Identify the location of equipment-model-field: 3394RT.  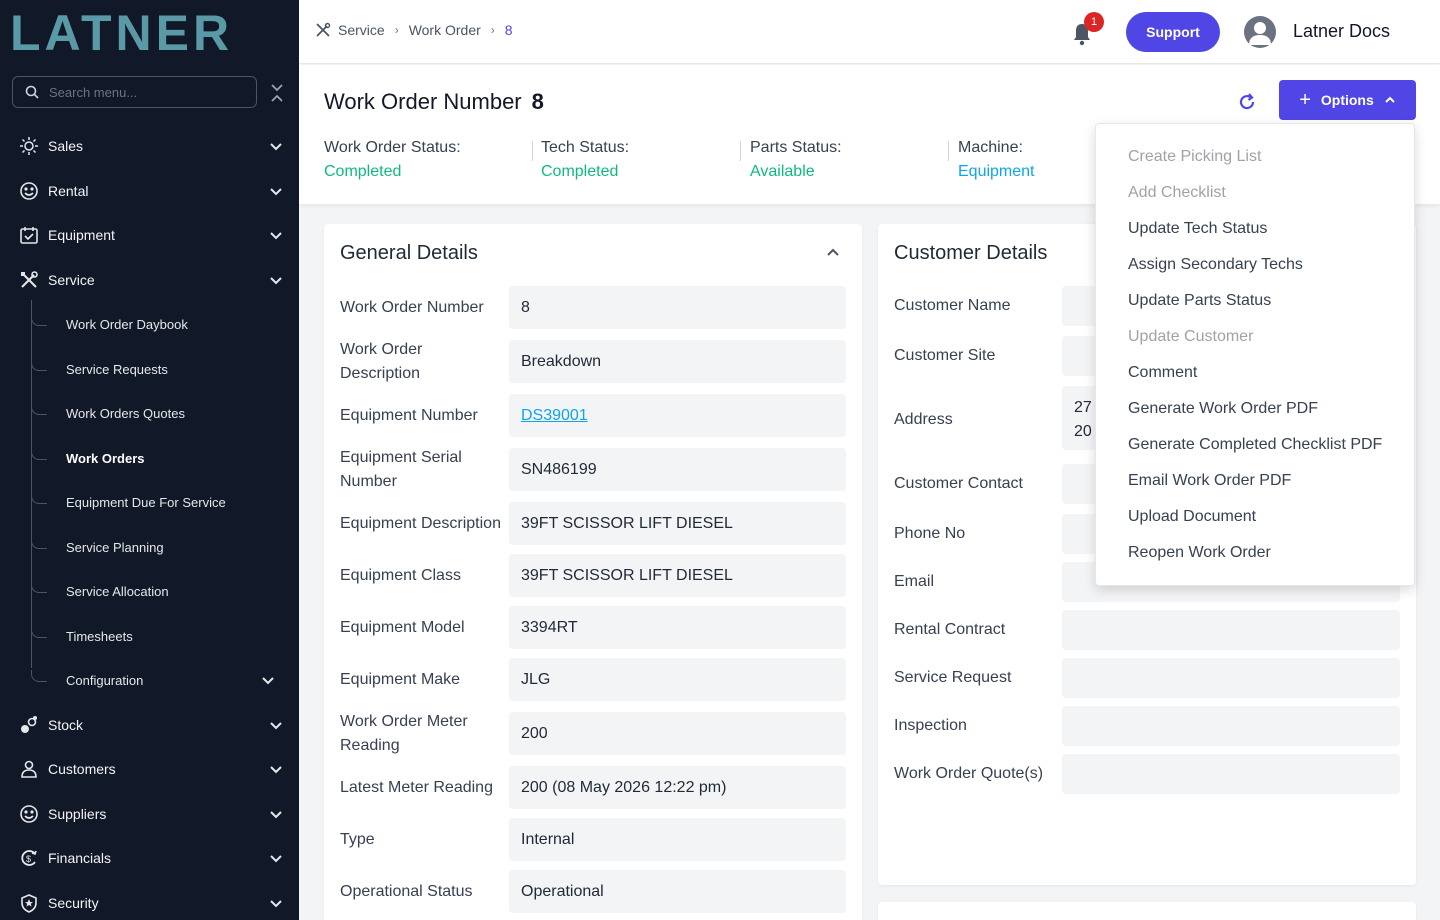
(677, 627).